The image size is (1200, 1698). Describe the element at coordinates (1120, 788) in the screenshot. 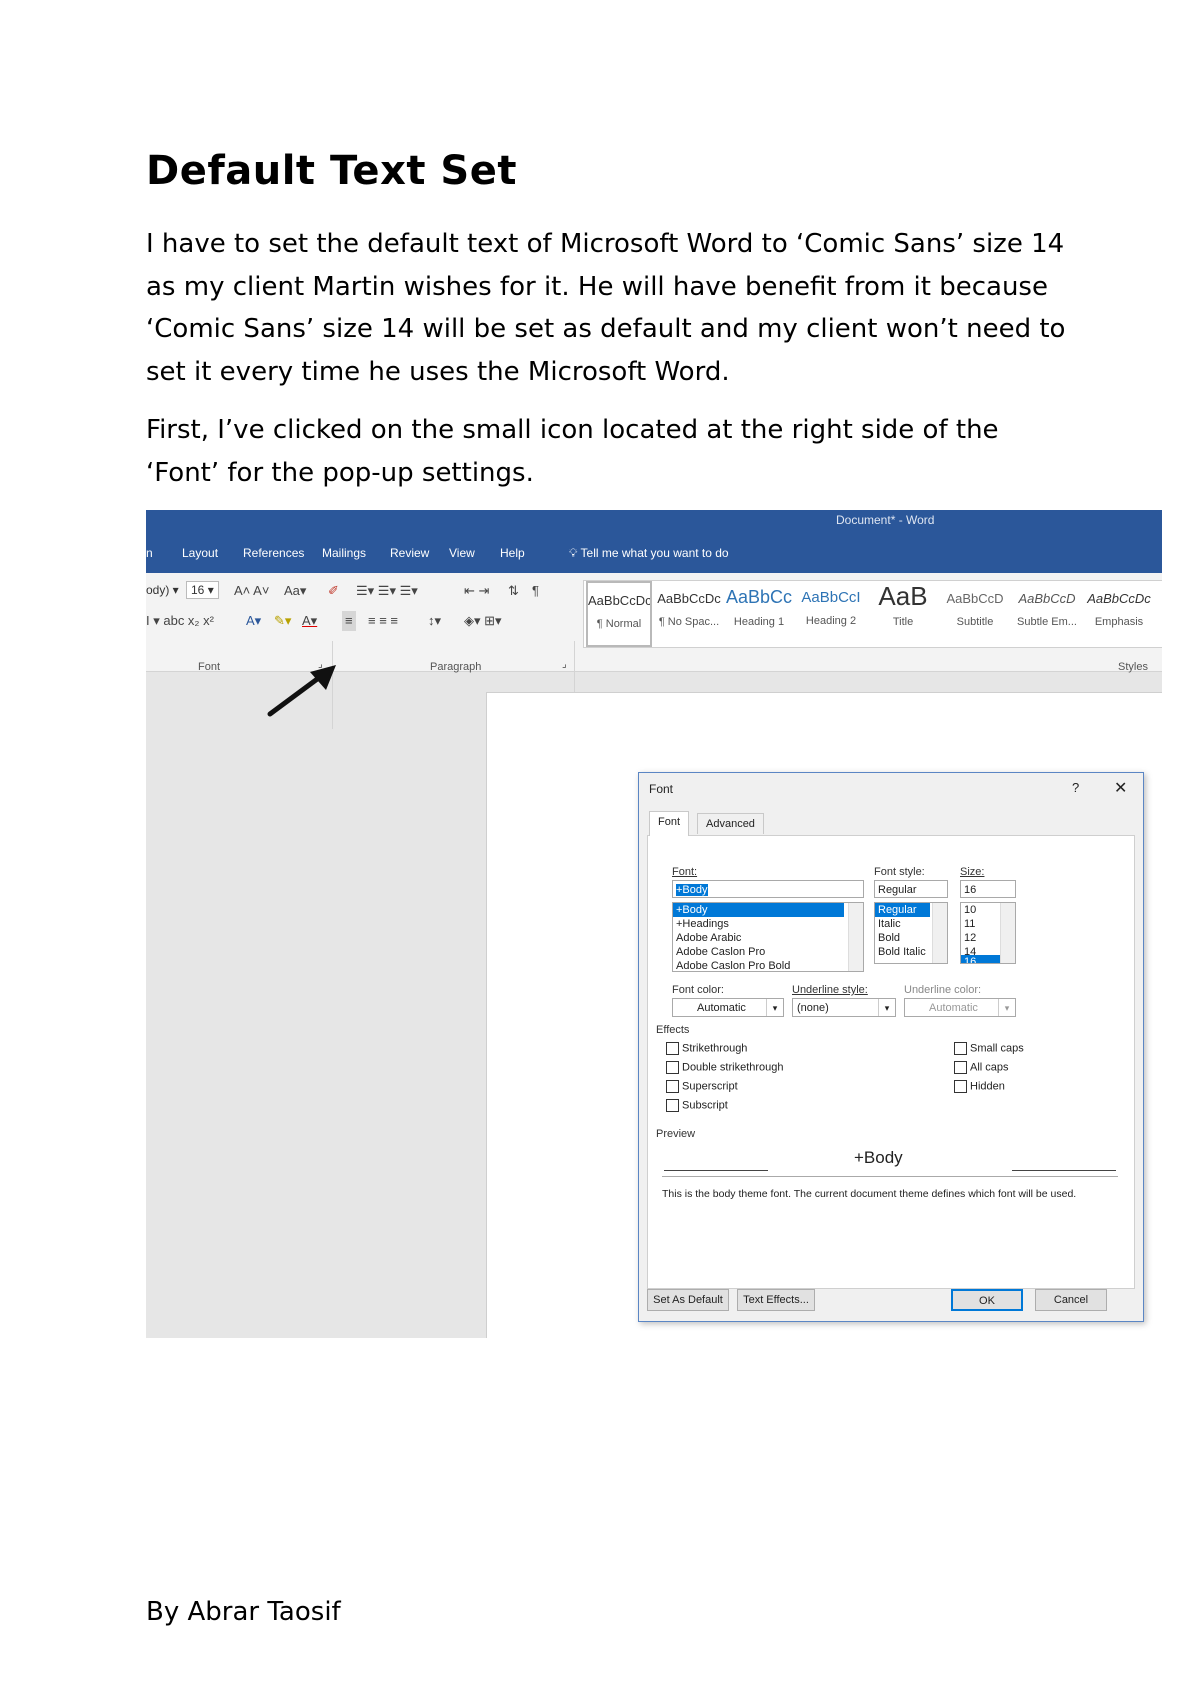

I see `close-icon: ✕` at that location.